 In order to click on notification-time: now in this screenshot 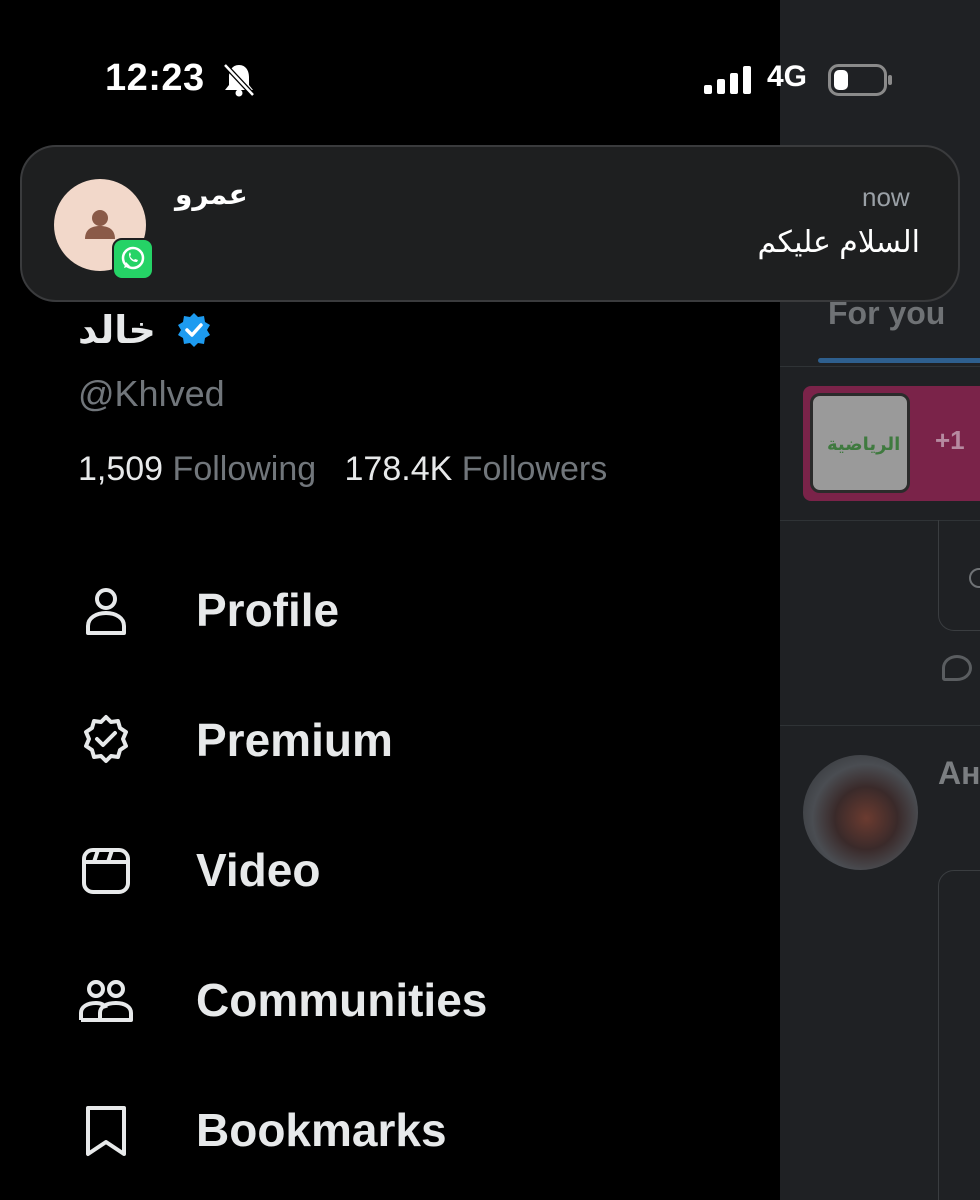, I will do `click(886, 197)`.